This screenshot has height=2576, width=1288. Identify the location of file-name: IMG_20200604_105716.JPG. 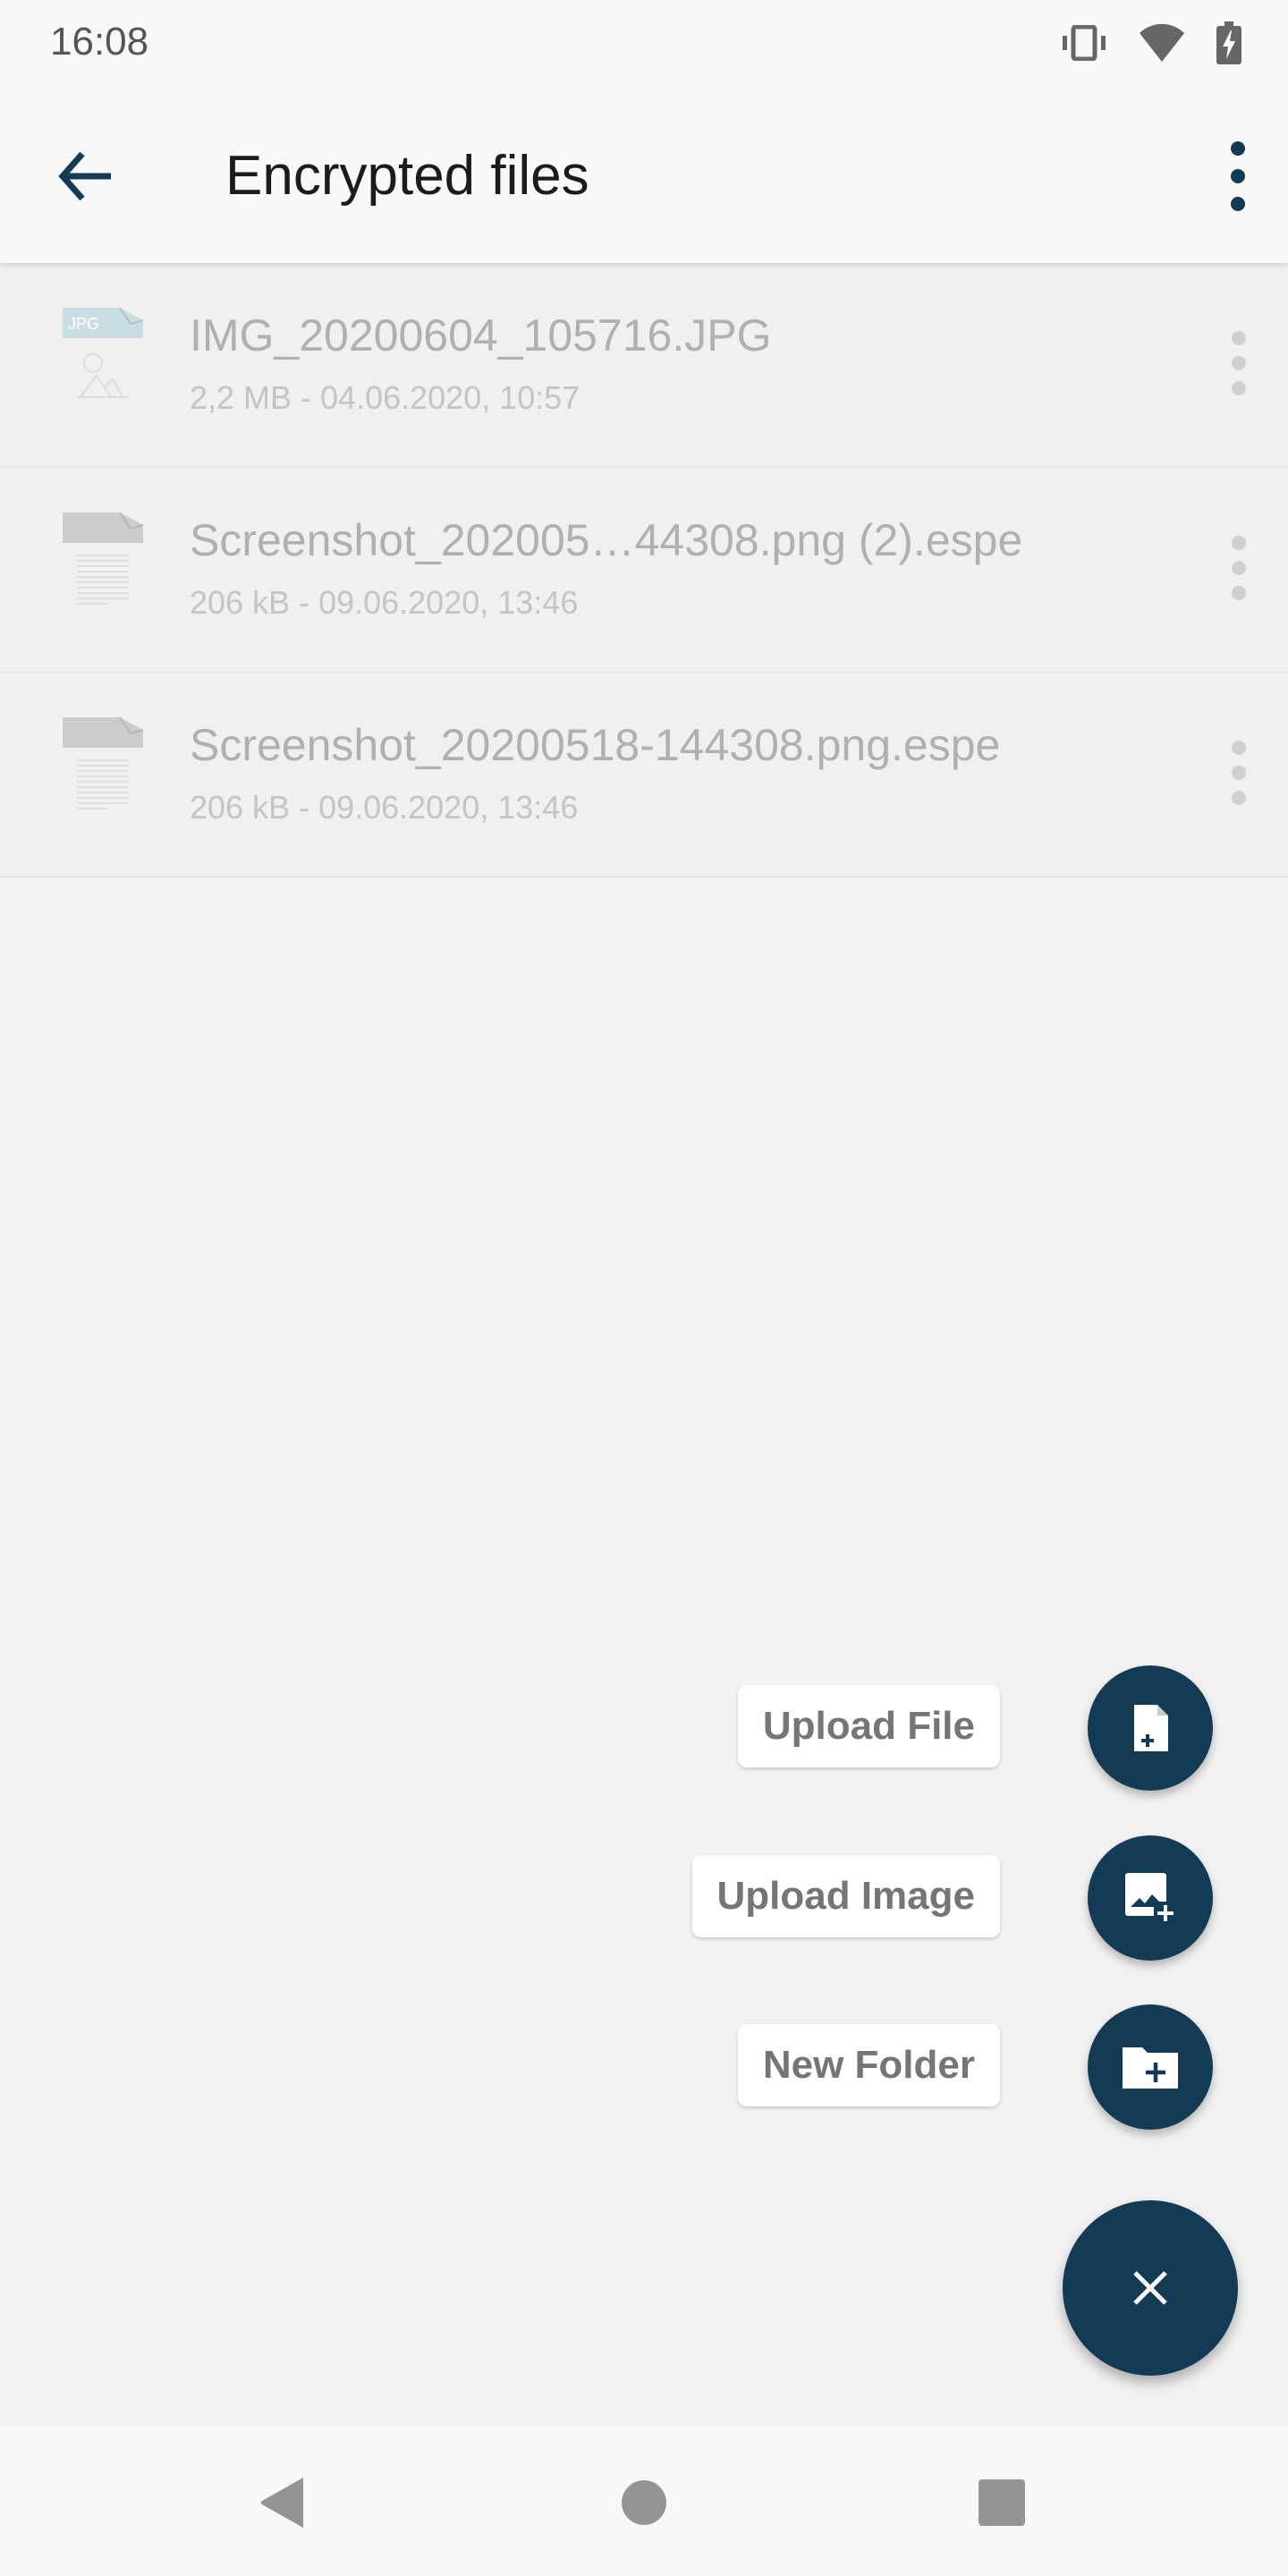
(481, 335).